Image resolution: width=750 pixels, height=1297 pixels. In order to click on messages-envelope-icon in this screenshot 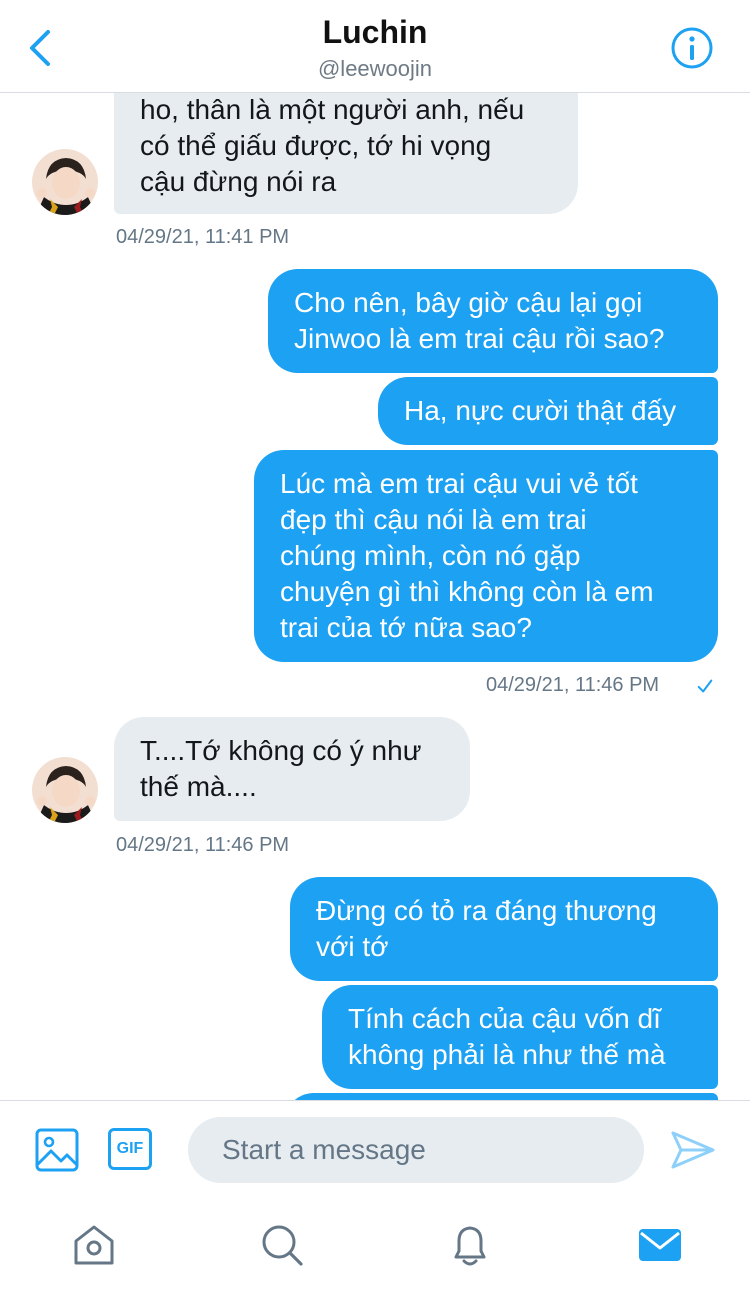, I will do `click(660, 1245)`.